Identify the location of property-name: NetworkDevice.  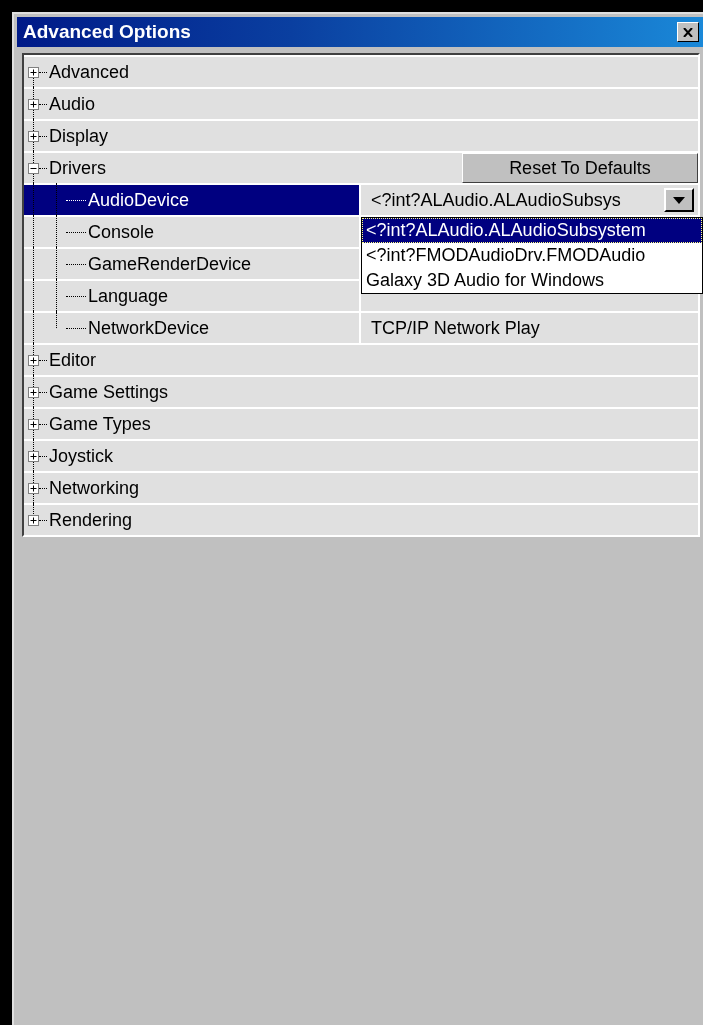
(191, 328).